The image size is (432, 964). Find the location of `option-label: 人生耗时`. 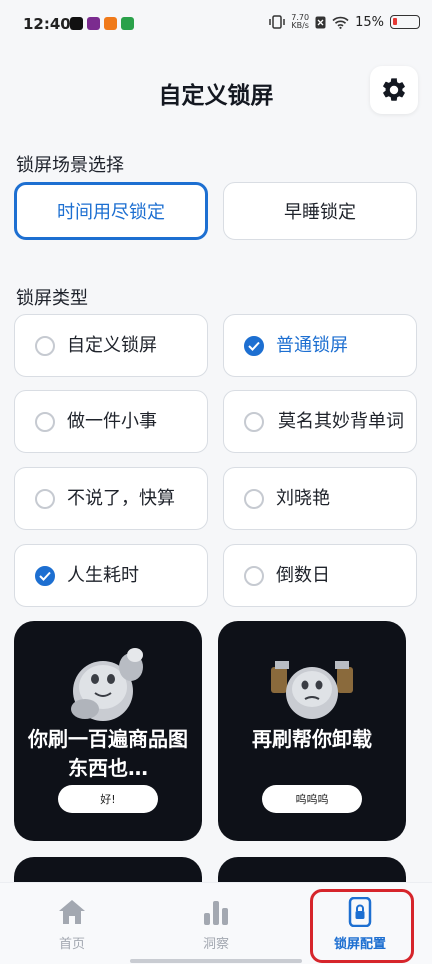

option-label: 人生耗时 is located at coordinates (103, 575).